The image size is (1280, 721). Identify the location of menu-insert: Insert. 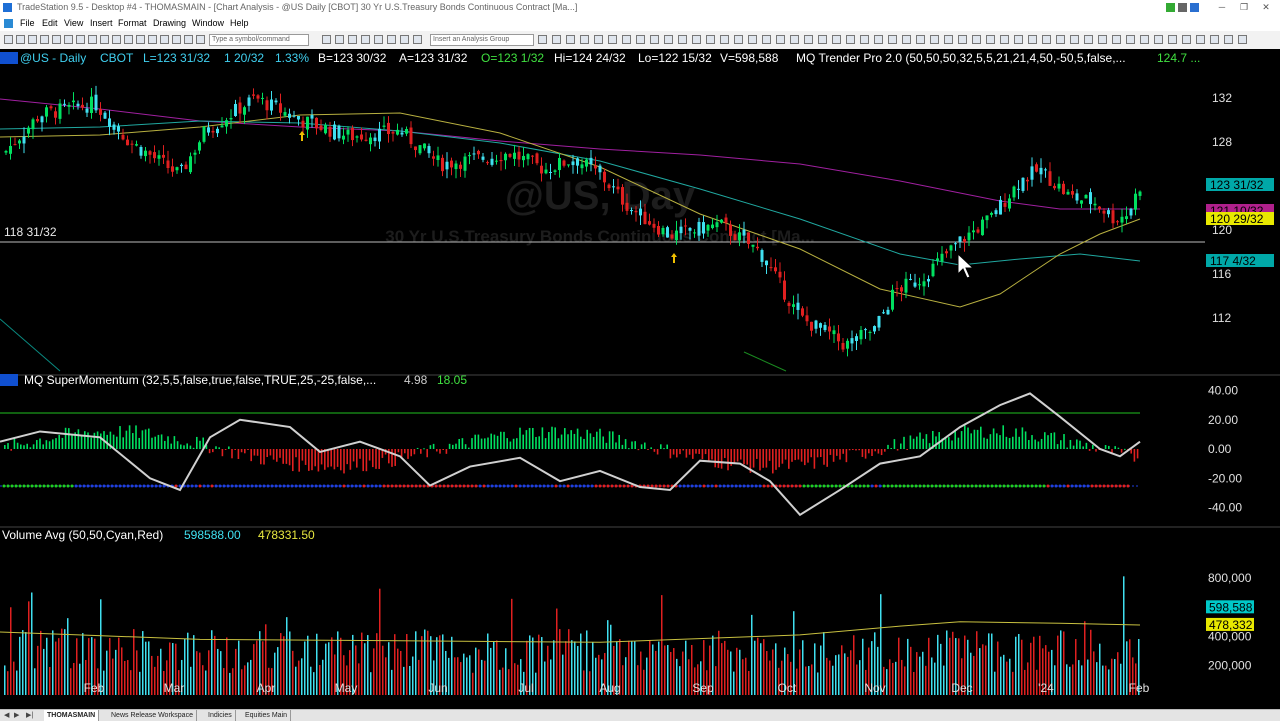
(101, 23).